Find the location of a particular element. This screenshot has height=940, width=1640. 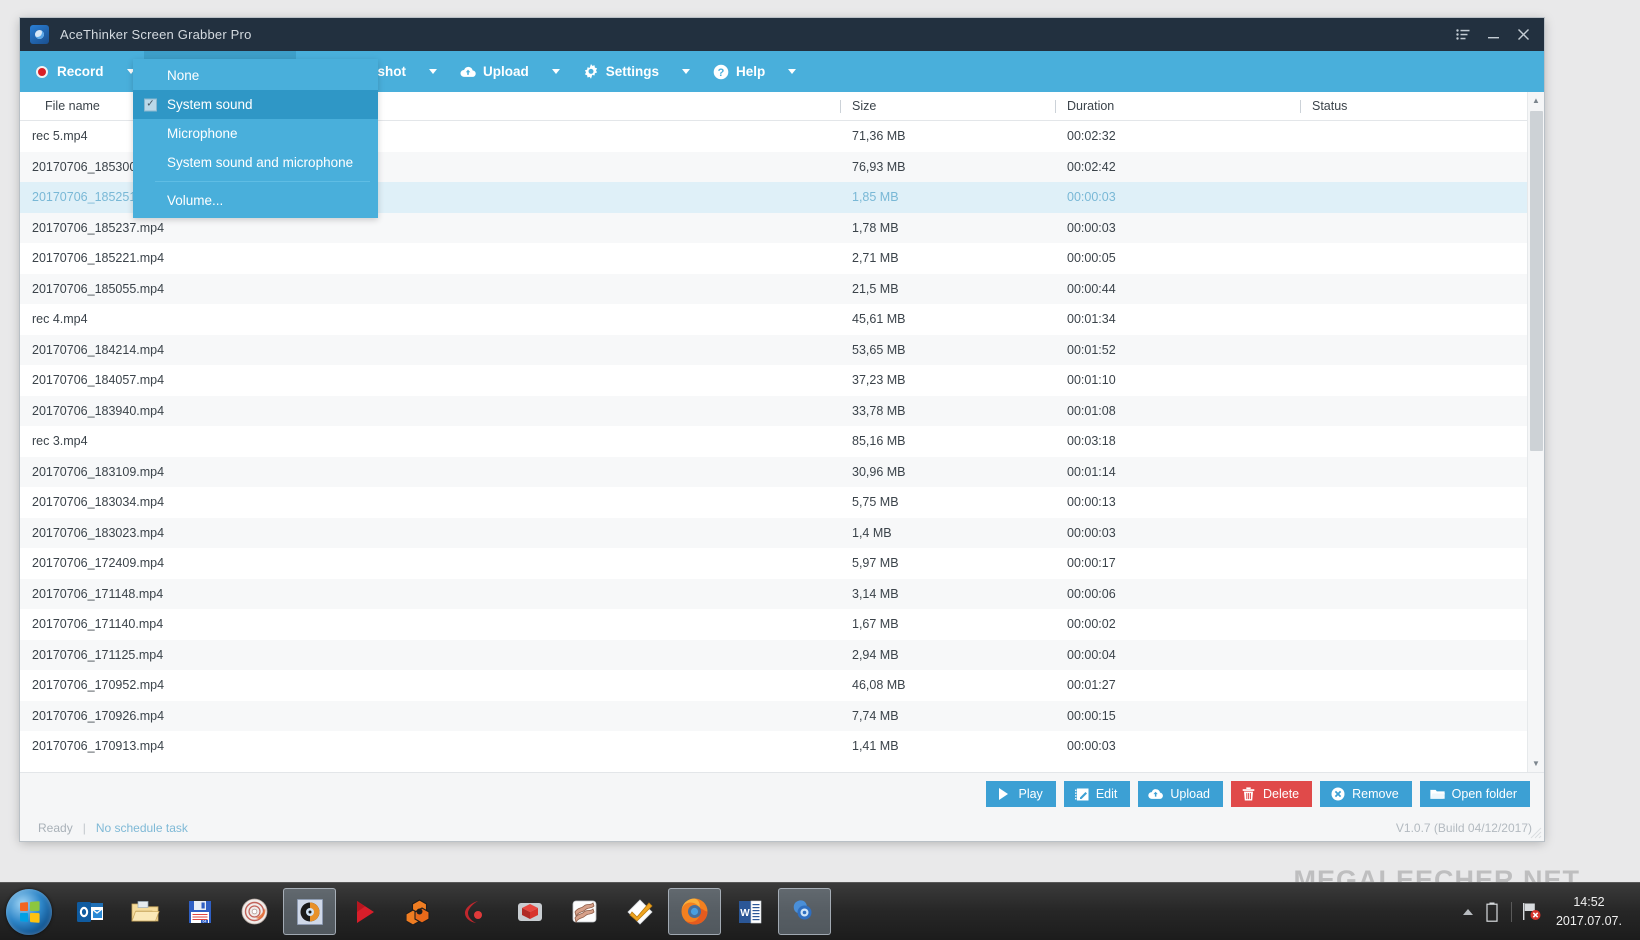

cell-file-name: 20170706_172409.mp4 is located at coordinates (98, 563).